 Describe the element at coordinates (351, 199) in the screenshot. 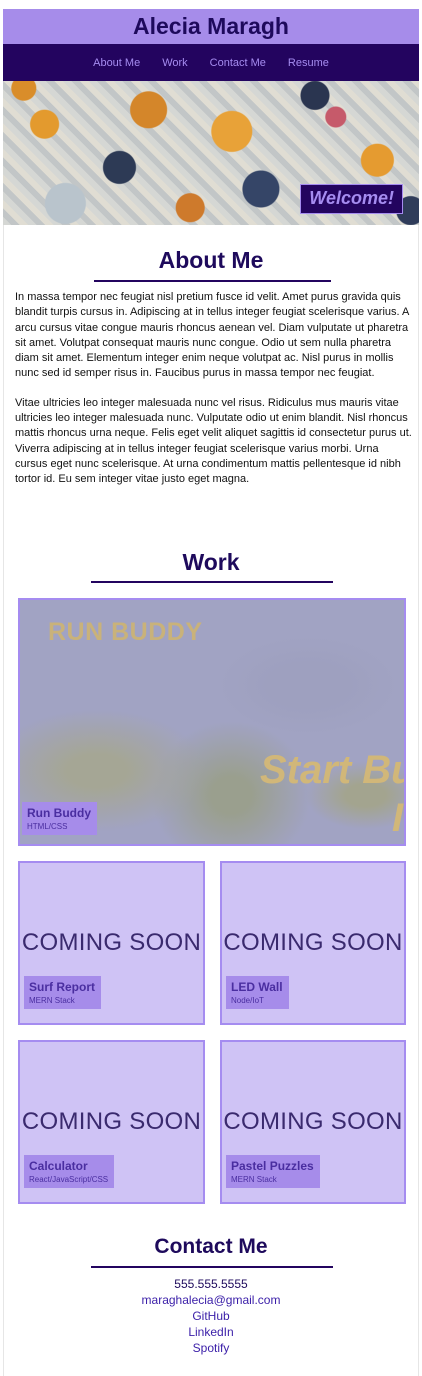

I see `welcome-badge: Welcome!` at that location.